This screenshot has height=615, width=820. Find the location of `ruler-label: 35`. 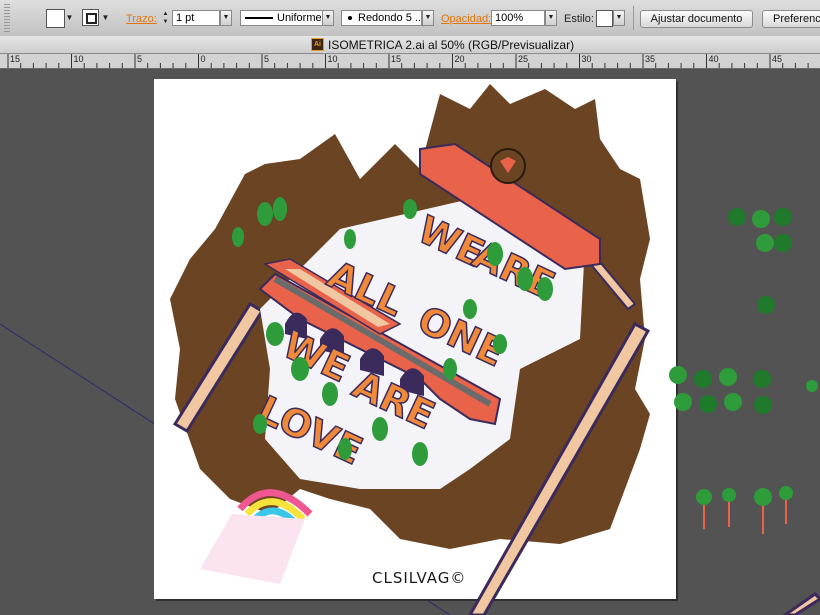

ruler-label: 35 is located at coordinates (650, 59).